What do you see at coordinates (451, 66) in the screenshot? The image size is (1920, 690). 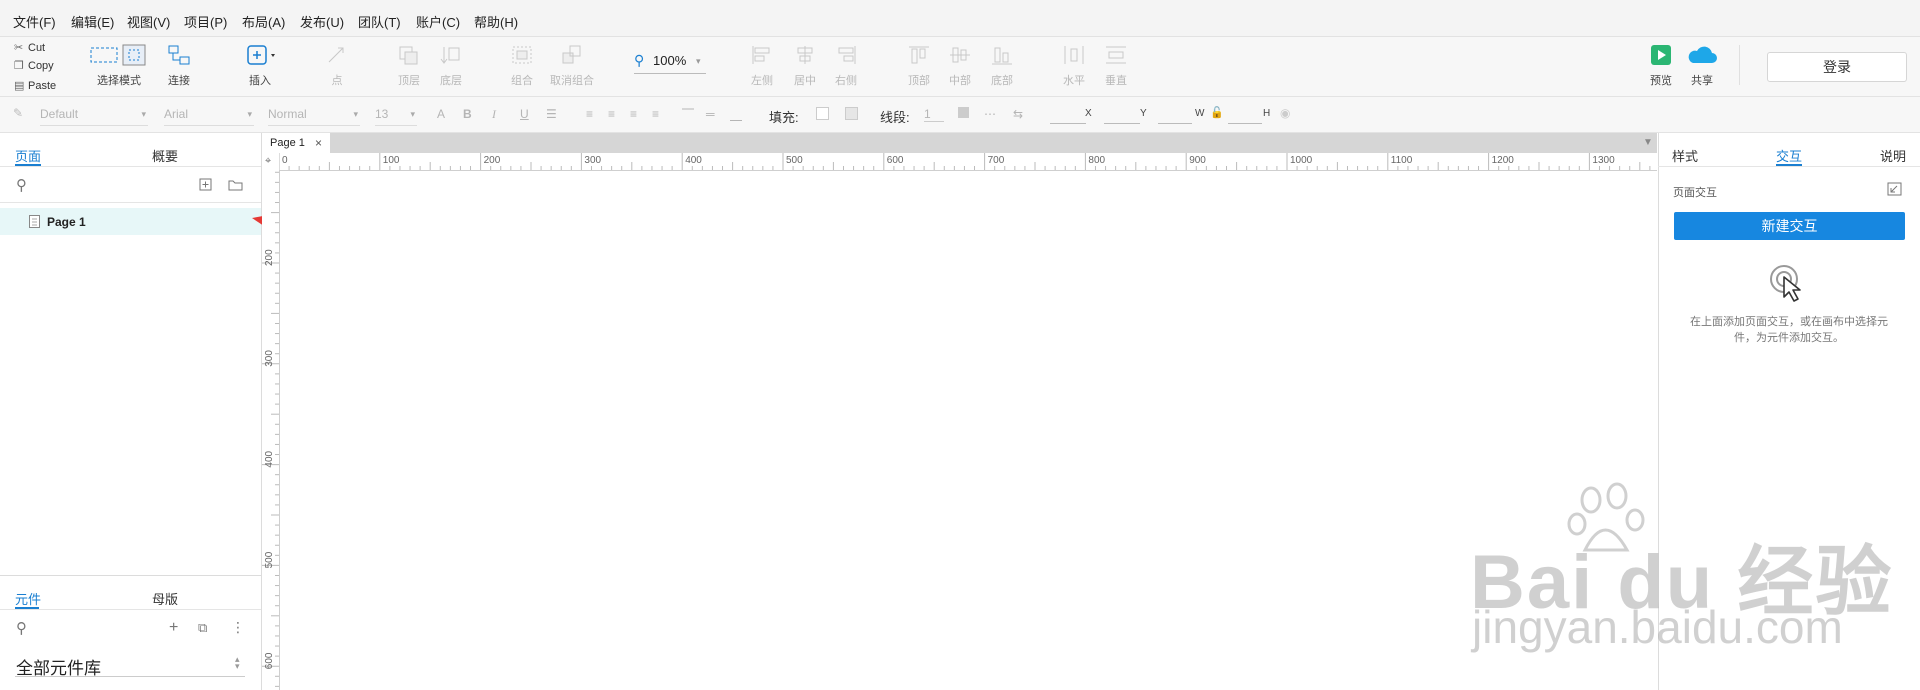 I see `send-to-back-button: 底层` at bounding box center [451, 66].